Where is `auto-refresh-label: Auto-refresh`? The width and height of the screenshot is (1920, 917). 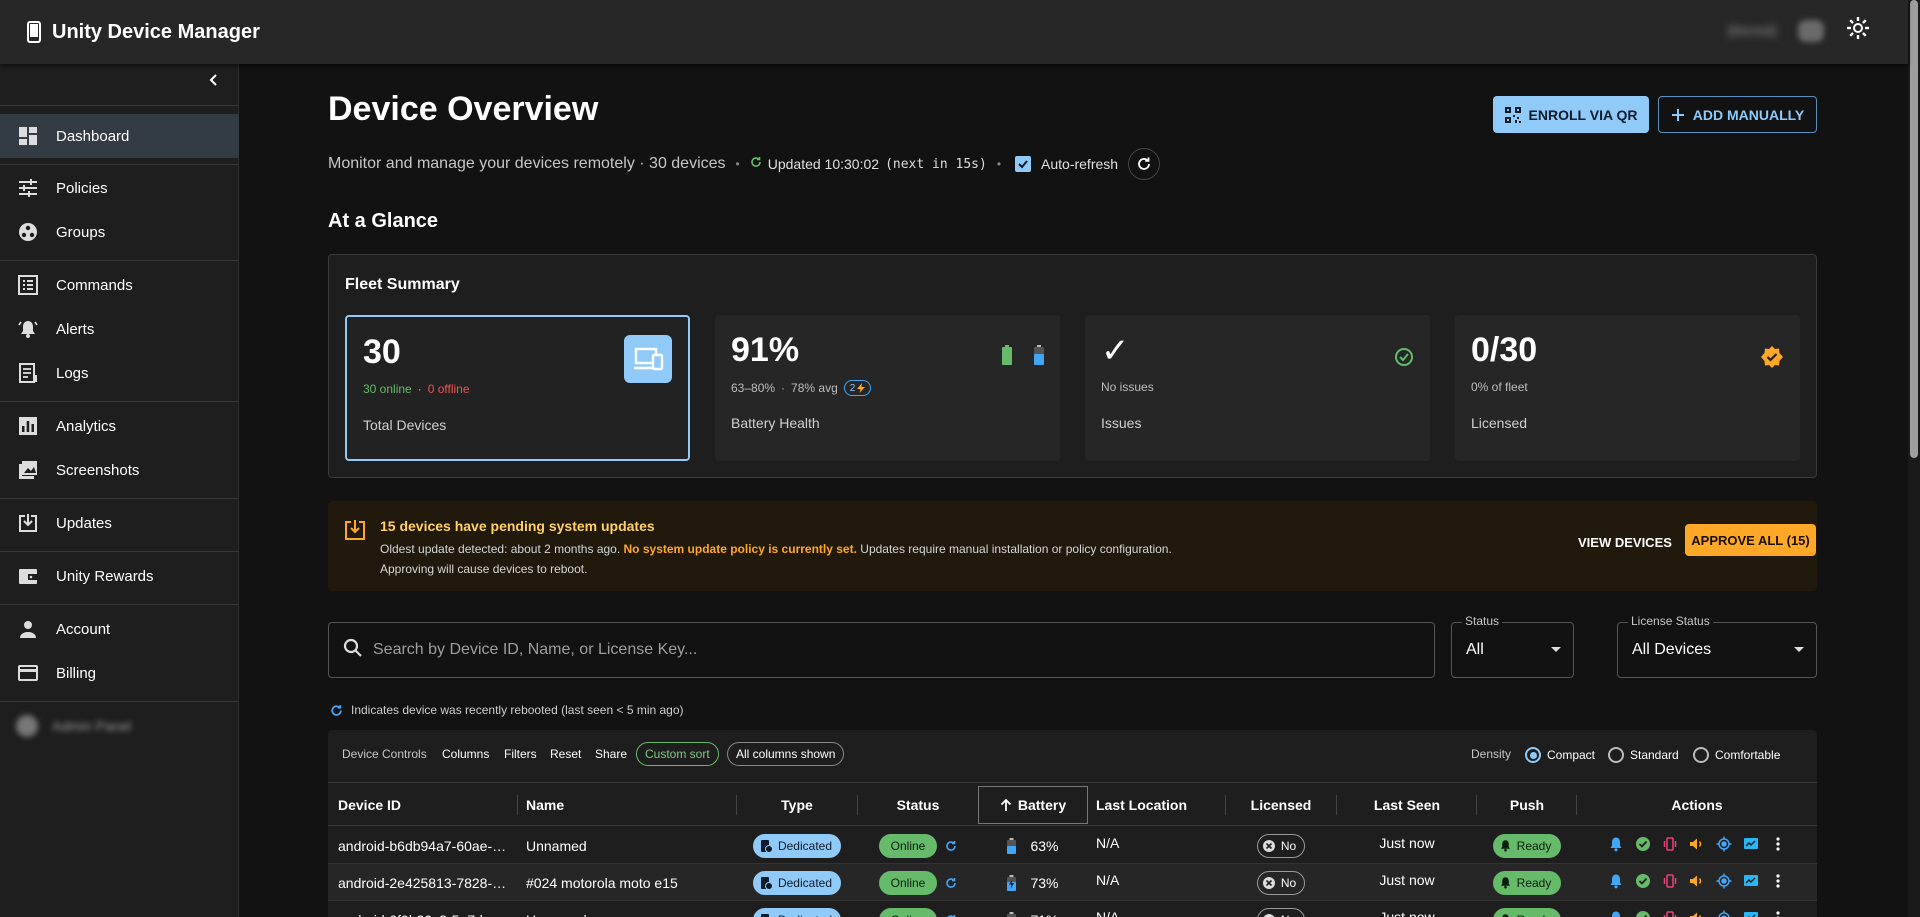 auto-refresh-label: Auto-refresh is located at coordinates (1079, 164).